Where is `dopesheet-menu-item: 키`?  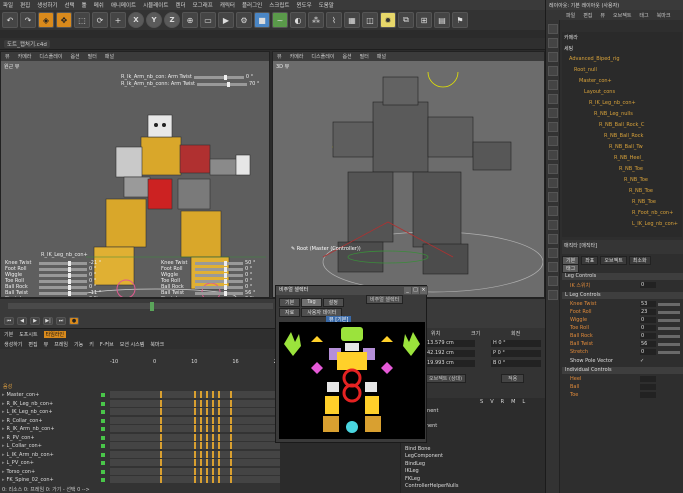
dopesheet-menu-item: 키 is located at coordinates (91, 344).